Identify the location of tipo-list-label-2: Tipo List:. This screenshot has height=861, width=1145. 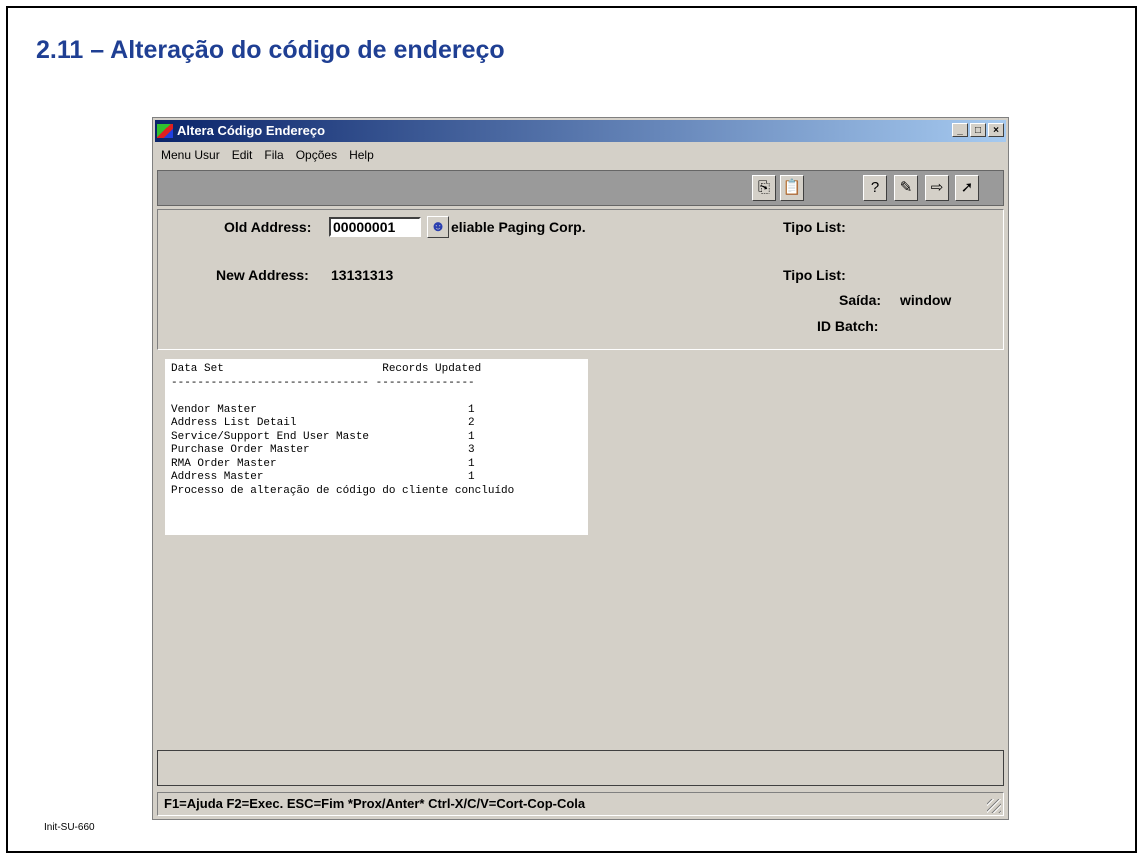
(814, 275).